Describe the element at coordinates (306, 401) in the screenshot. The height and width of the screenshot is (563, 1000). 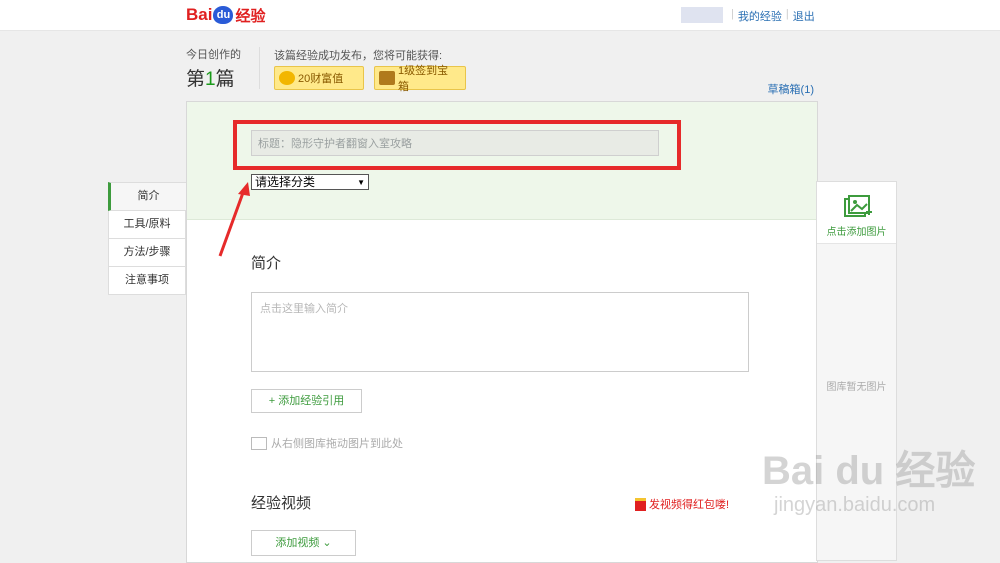
I see `add-reference-button: + 添加经验引用` at that location.